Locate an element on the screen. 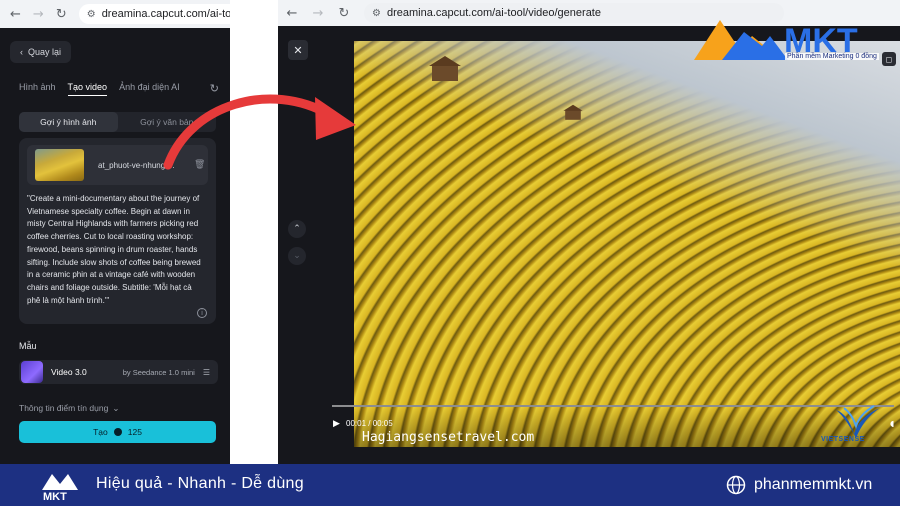 This screenshot has height=506, width=900. credit-info-dropdown: Thông tin điểm tín dụng ⌄ is located at coordinates (69, 408).